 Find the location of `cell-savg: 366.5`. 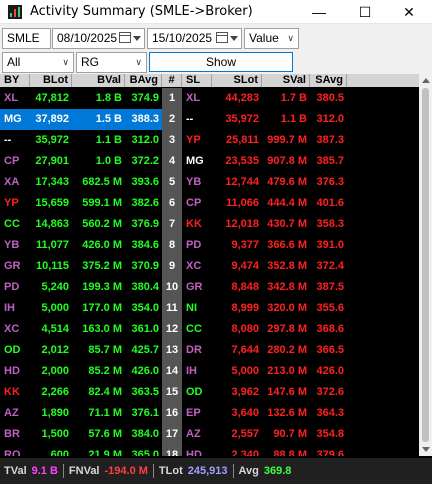

cell-savg: 366.5 is located at coordinates (330, 350).